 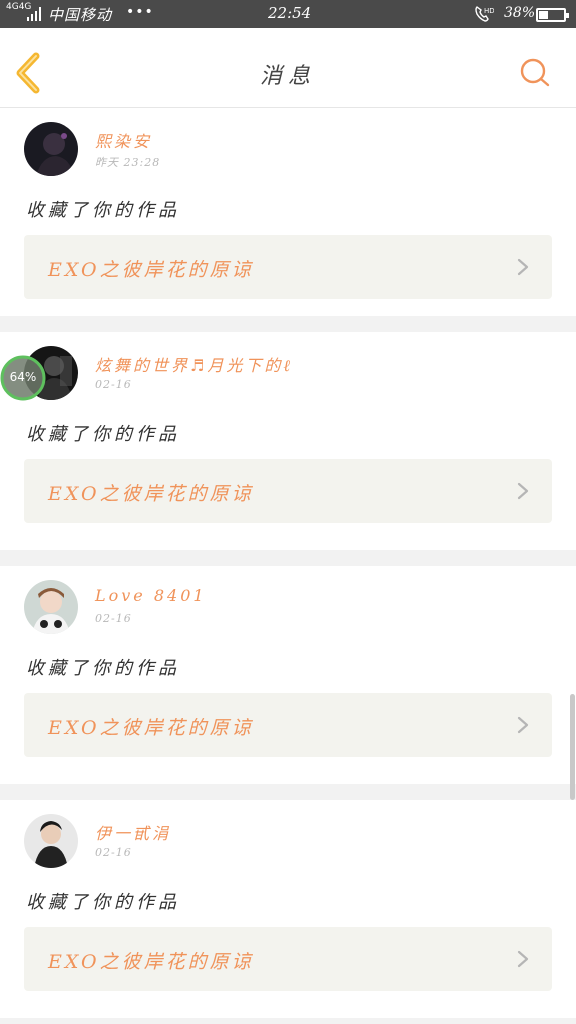 I want to click on sender-name: 炫舞的世界♬月光下的ℓ, so click(x=194, y=364).